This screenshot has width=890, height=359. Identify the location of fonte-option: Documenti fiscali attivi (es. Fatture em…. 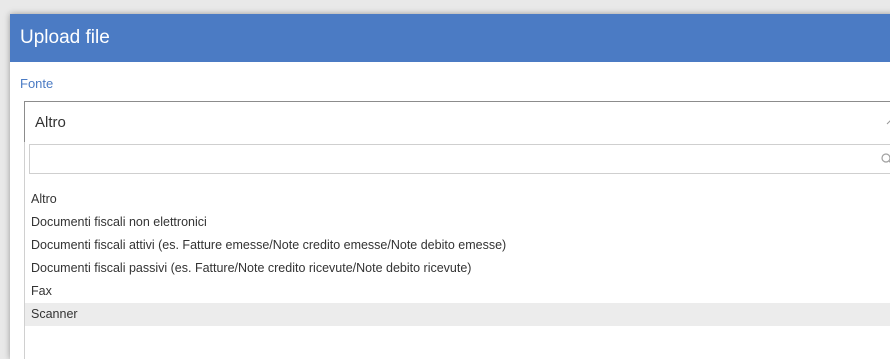
(457, 245).